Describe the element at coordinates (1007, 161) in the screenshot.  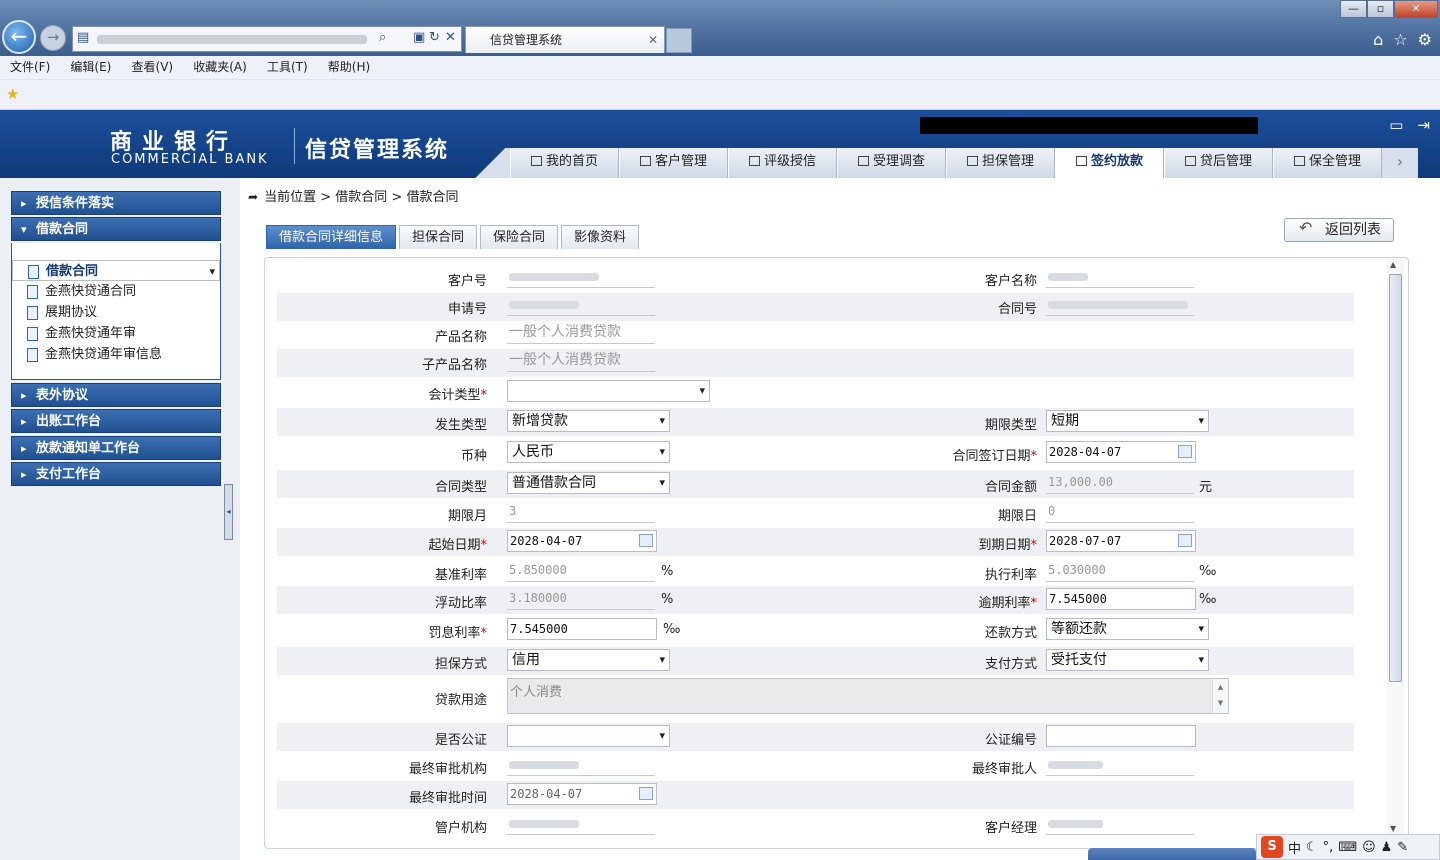
I see `nav-tab-label: 担保管理` at that location.